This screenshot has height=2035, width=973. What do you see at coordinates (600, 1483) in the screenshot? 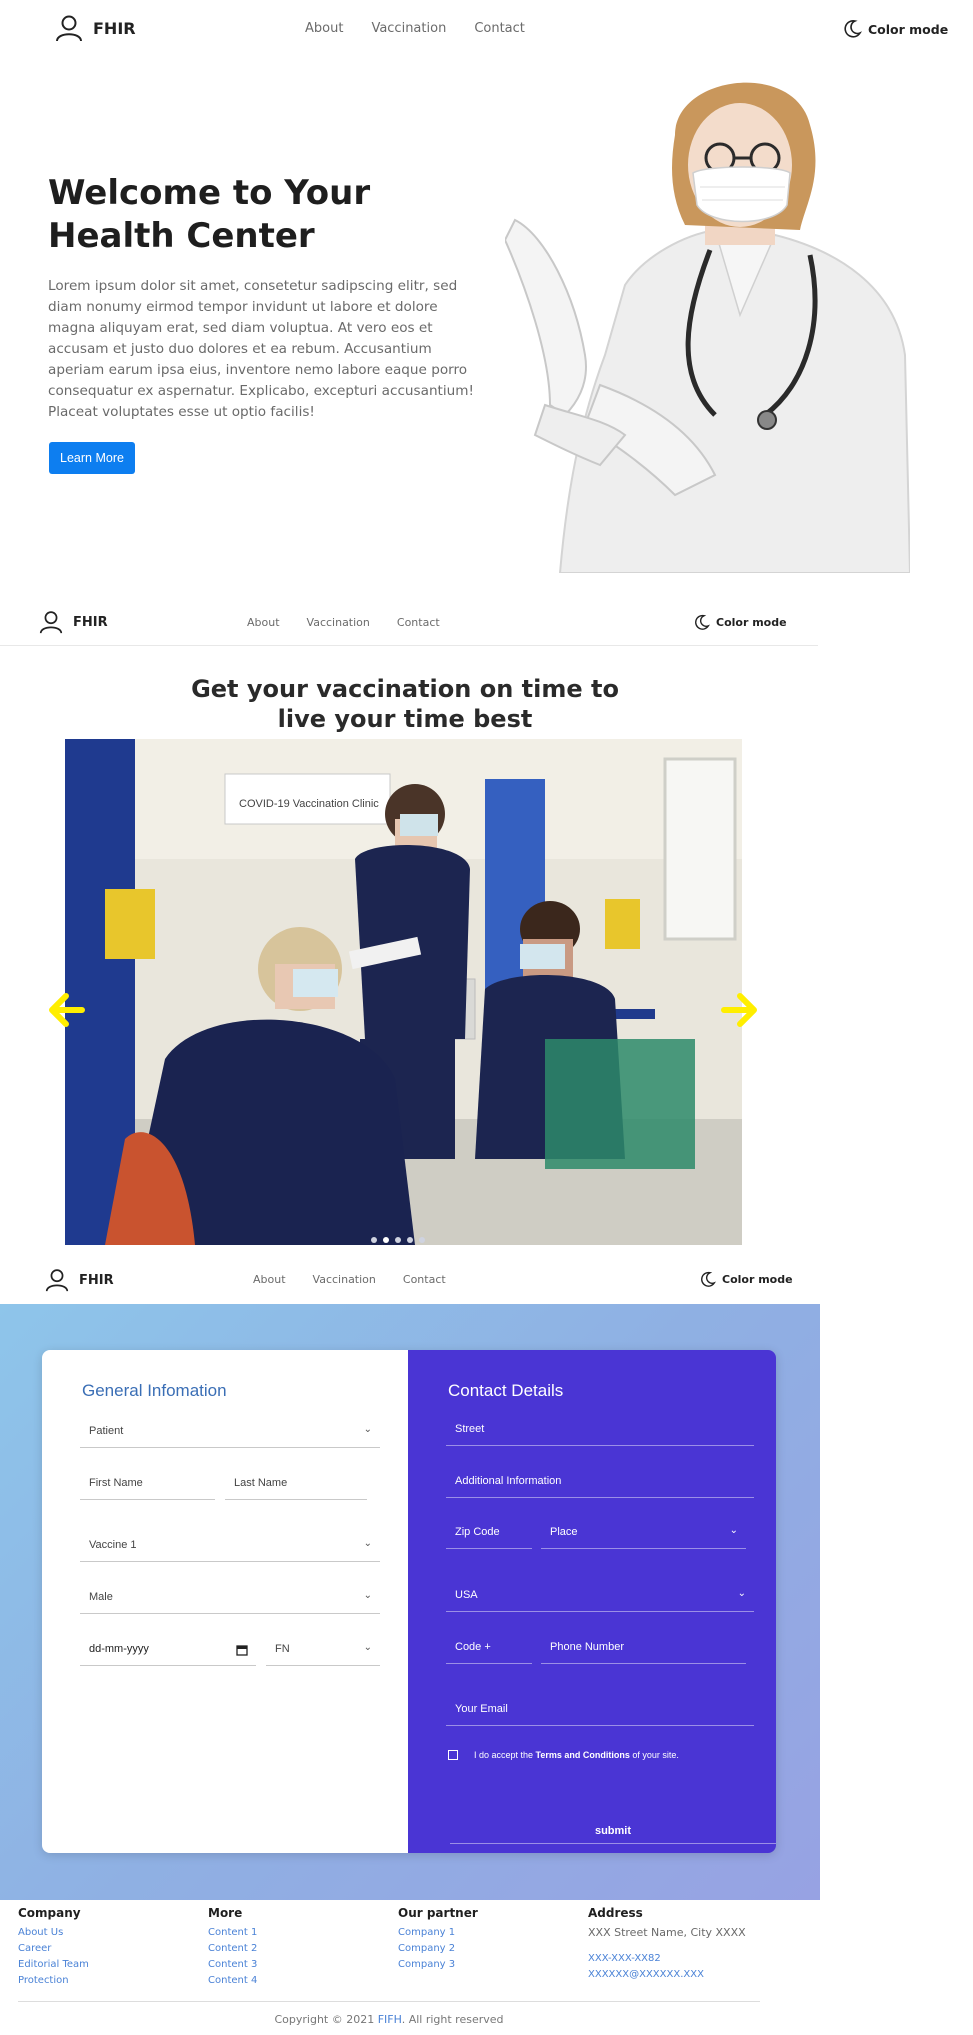
I see `additional-information-input: Additional Information` at bounding box center [600, 1483].